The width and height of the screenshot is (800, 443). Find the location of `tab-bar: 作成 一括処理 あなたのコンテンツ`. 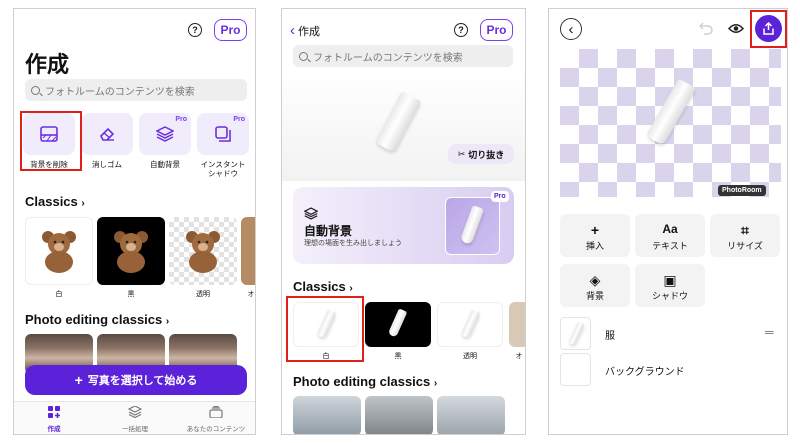

tab-bar: 作成 一括処理 あなたのコンテンツ is located at coordinates (134, 417).